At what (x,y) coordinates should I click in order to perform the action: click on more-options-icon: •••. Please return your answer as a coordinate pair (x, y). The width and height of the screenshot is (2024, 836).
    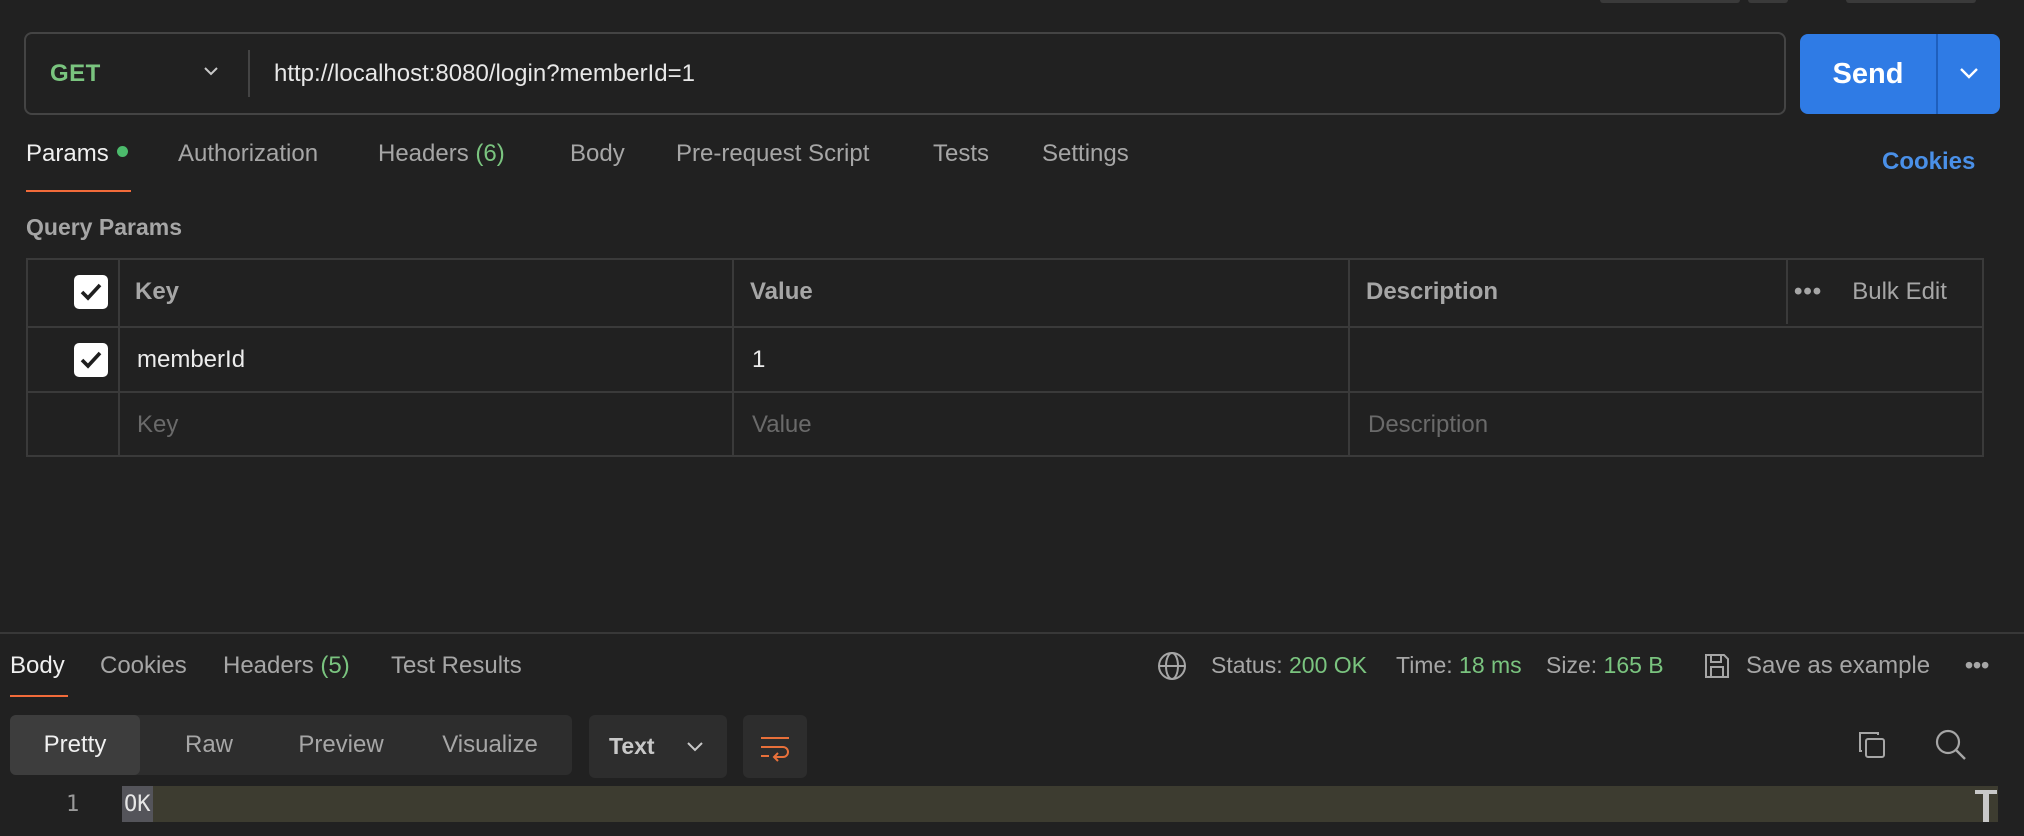
    Looking at the image, I should click on (1808, 292).